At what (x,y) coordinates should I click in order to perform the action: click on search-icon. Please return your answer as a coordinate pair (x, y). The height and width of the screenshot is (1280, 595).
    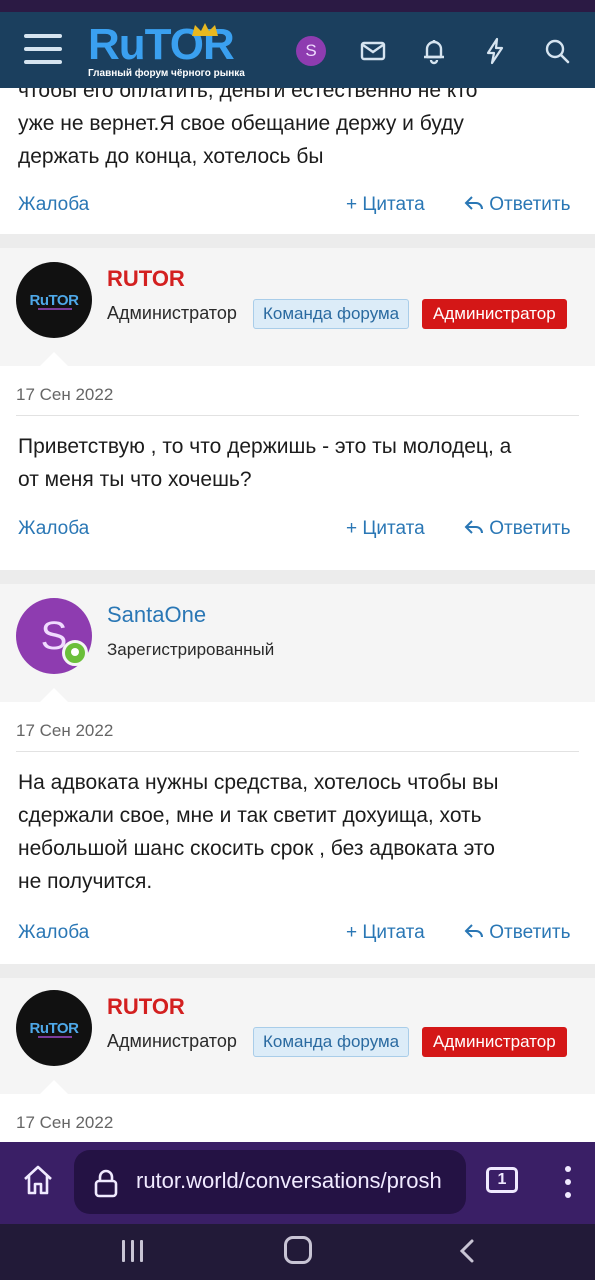
    Looking at the image, I should click on (557, 51).